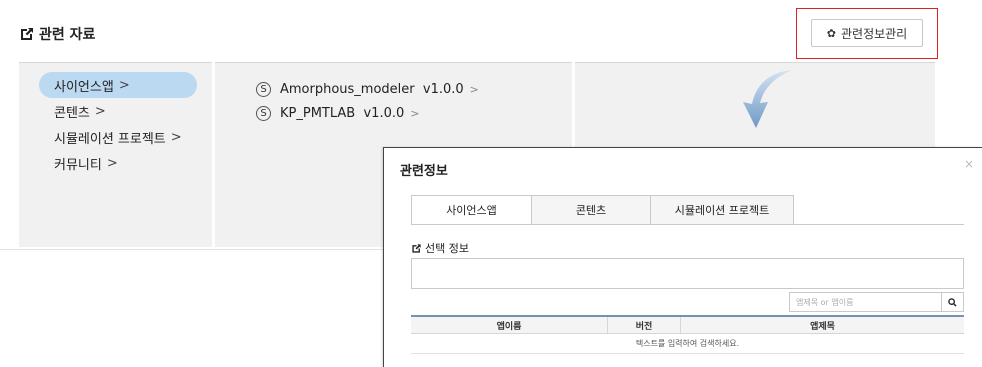  I want to click on search-input, so click(865, 302).